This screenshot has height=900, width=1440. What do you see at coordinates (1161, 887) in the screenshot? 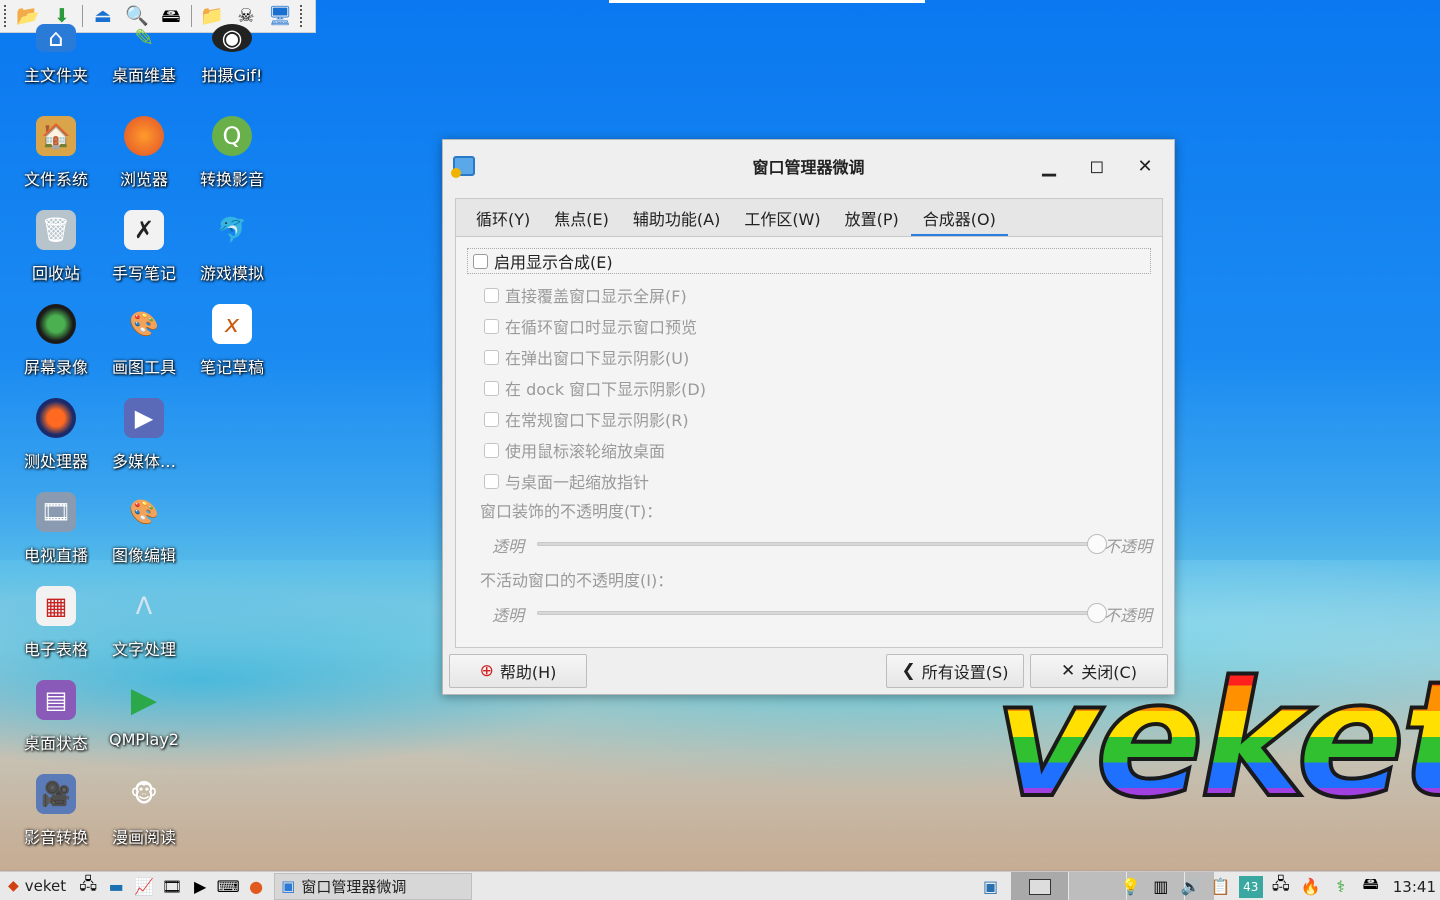
I see `cpu-graph-icon: ▥` at bounding box center [1161, 887].